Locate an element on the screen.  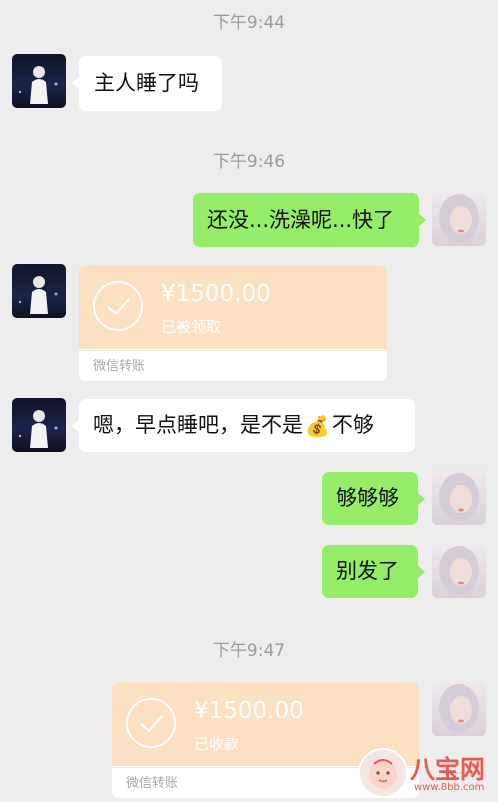
watermark-url: www.8bb.com is located at coordinates (449, 787).